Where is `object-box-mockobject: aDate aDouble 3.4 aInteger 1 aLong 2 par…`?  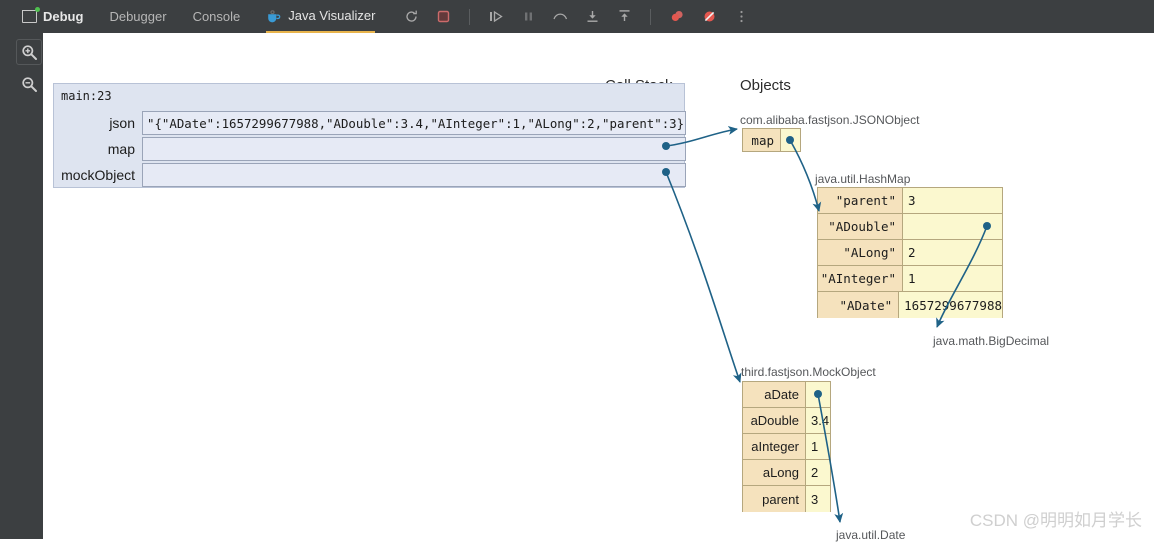
object-box-mockobject: aDate aDouble 3.4 aInteger 1 aLong 2 par… is located at coordinates (786, 446).